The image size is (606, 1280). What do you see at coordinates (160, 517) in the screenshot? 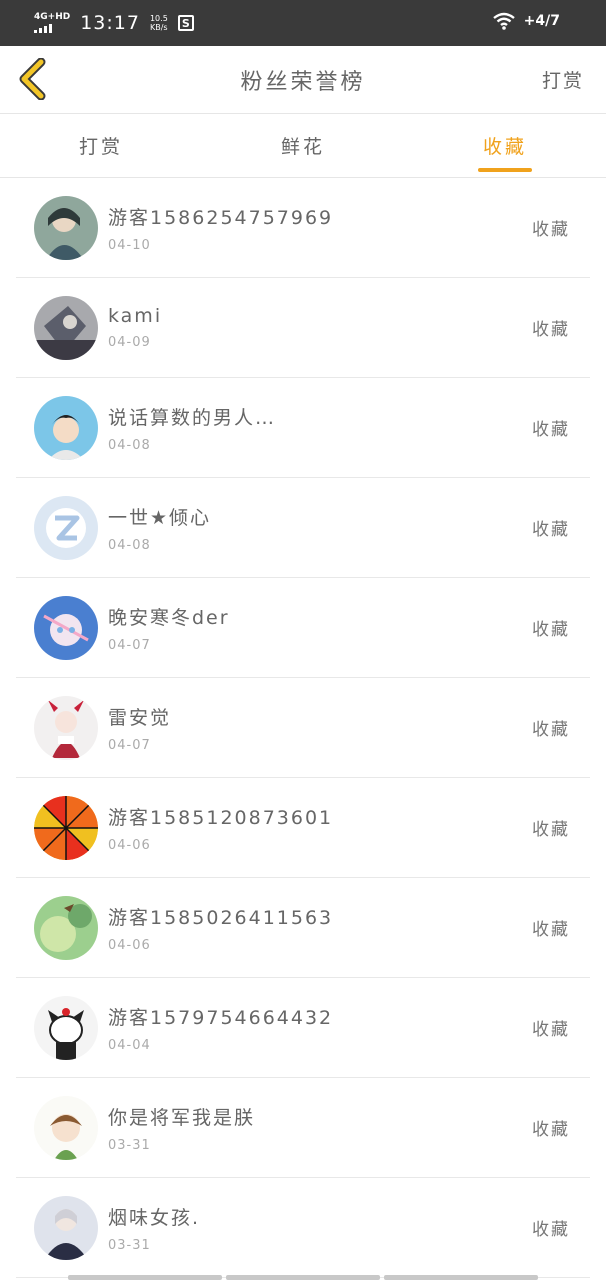
I see `user-name: 一世★倾心` at bounding box center [160, 517].